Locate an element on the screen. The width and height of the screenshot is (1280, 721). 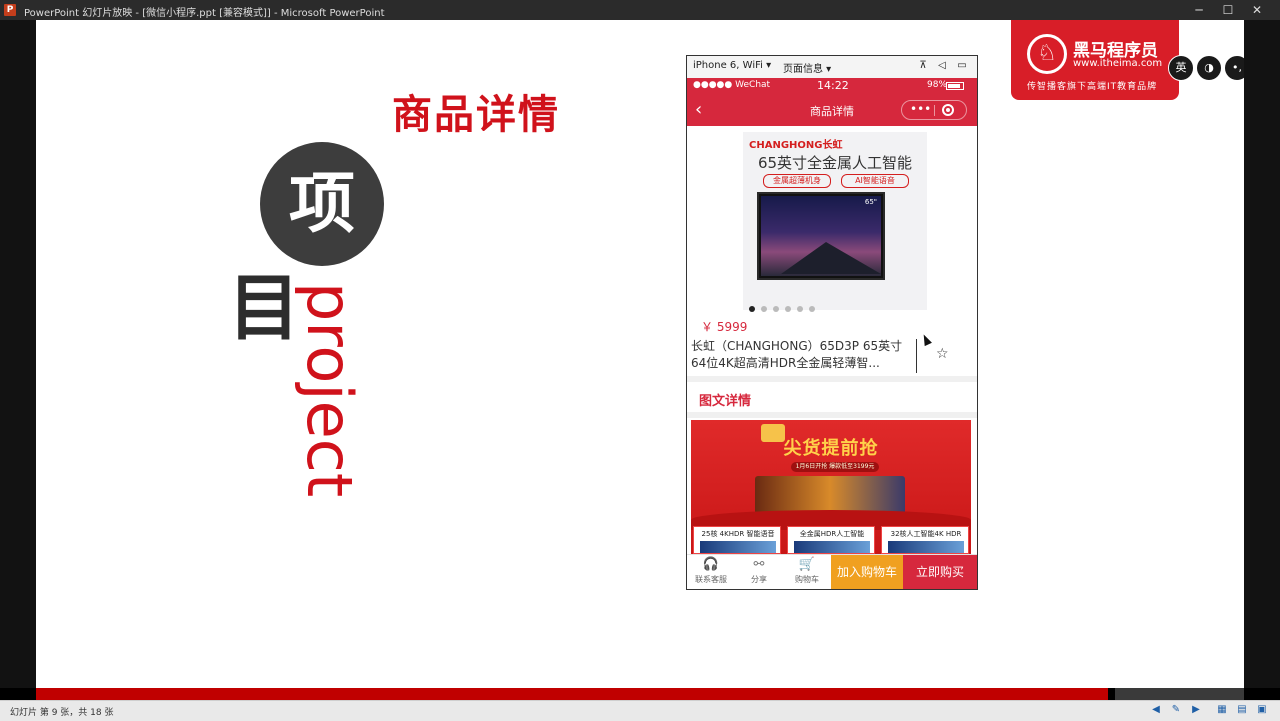
slide-footer-bar-grey is located at coordinates (1179, 694).